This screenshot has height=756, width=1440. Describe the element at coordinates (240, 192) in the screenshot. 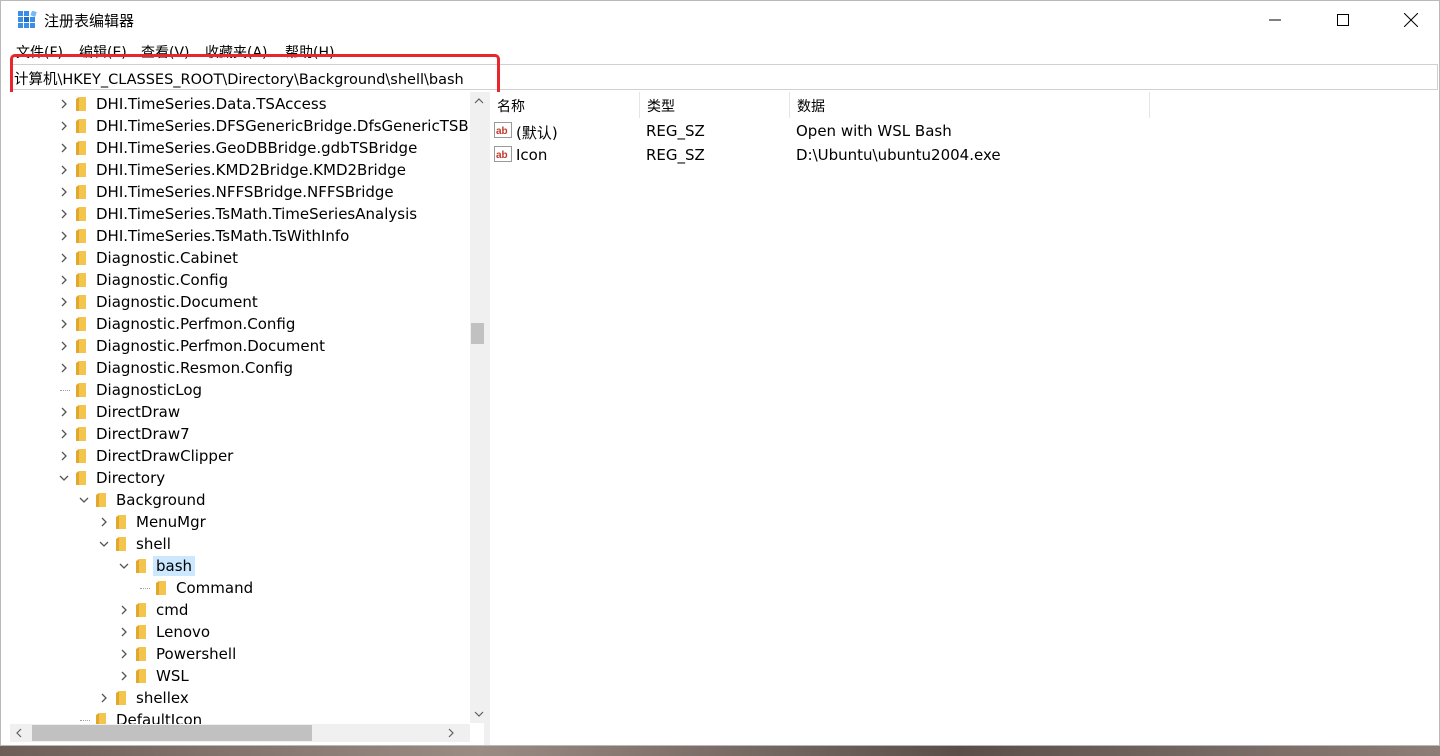

I see `tree-node: DHI.TimeSeries.NFFSBridge.NFFSBridge` at that location.